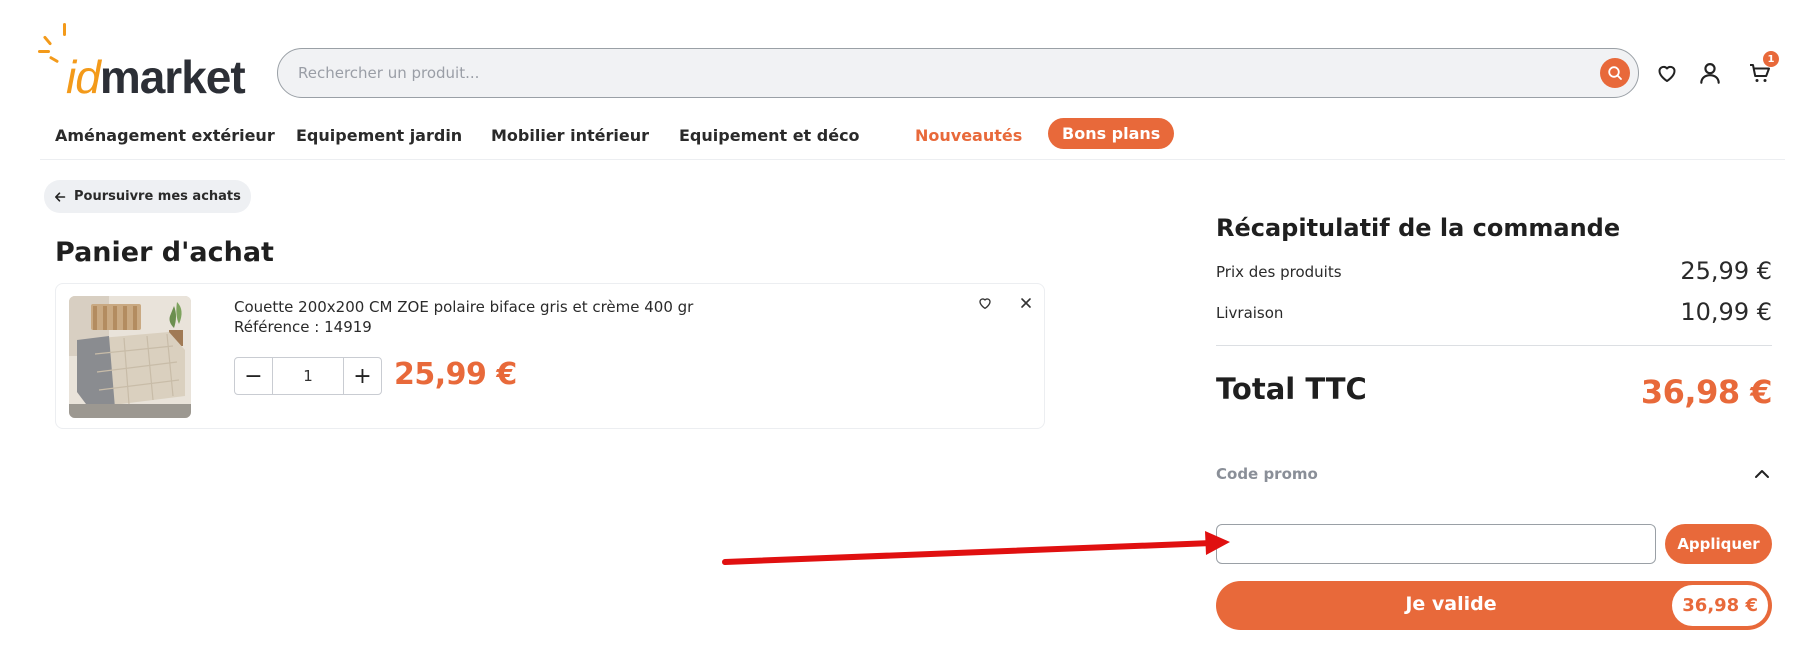 The height and width of the screenshot is (652, 1820). Describe the element at coordinates (1279, 272) in the screenshot. I see `products-price-label: Prix des produits` at that location.